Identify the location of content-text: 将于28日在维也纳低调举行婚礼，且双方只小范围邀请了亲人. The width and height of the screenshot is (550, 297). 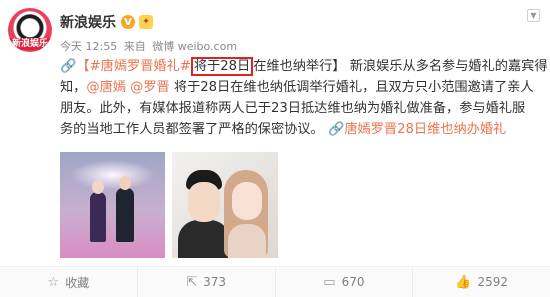
(351, 87).